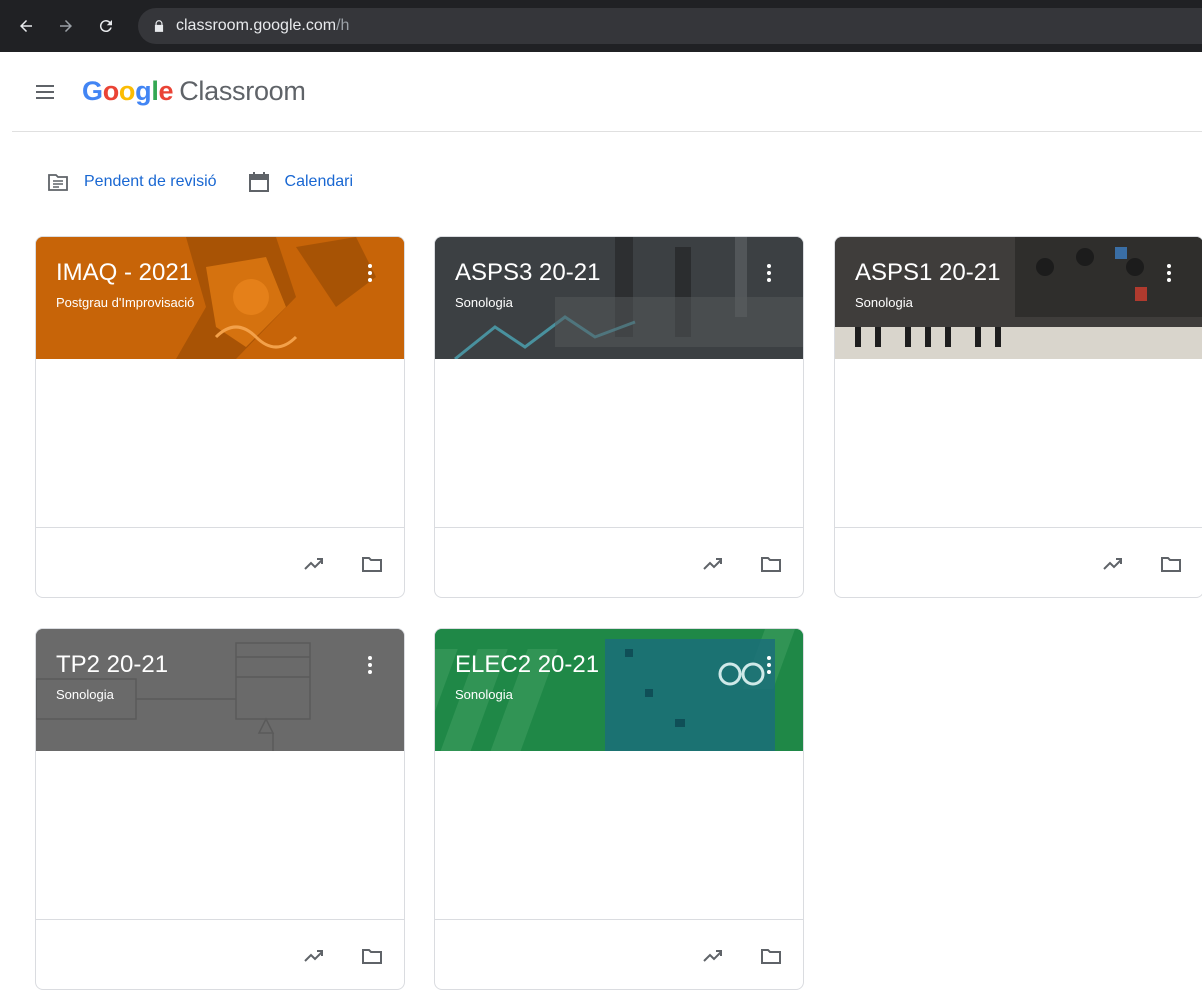  Describe the element at coordinates (124, 273) in the screenshot. I see `class-name: IMAQ - 2021` at that location.